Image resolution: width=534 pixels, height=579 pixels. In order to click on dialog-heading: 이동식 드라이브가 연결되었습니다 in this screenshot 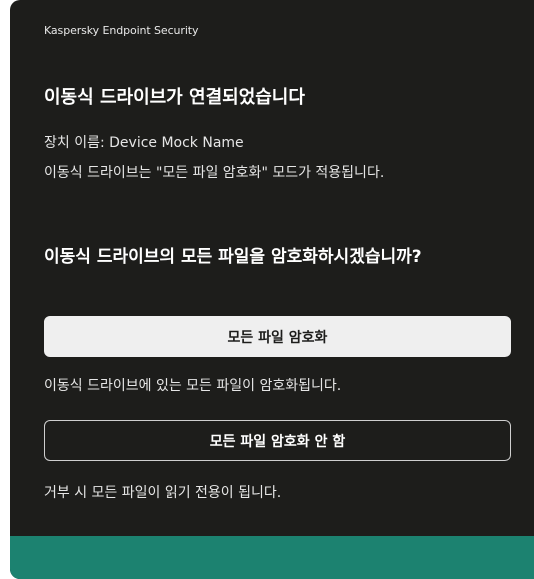, I will do `click(174, 97)`.